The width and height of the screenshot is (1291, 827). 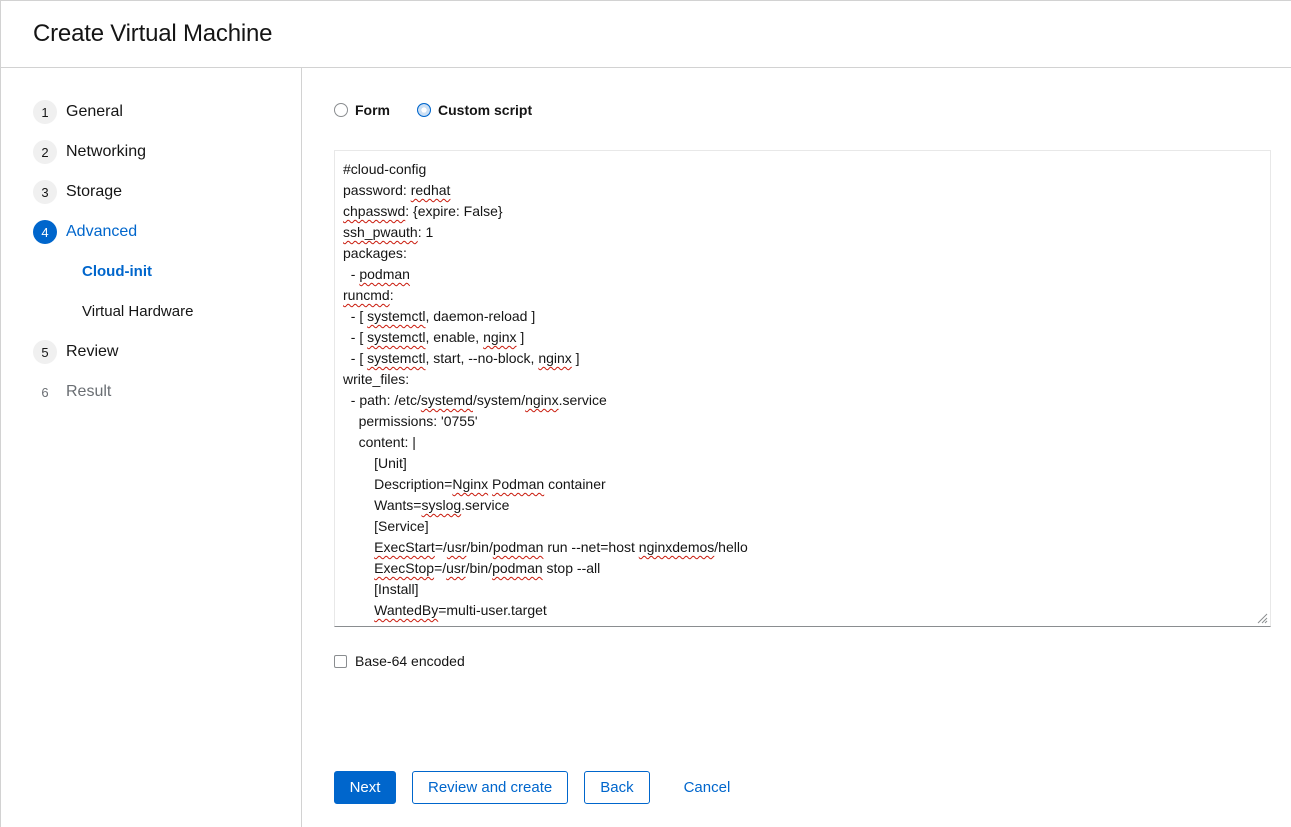 I want to click on form-radio: Form, so click(x=362, y=110).